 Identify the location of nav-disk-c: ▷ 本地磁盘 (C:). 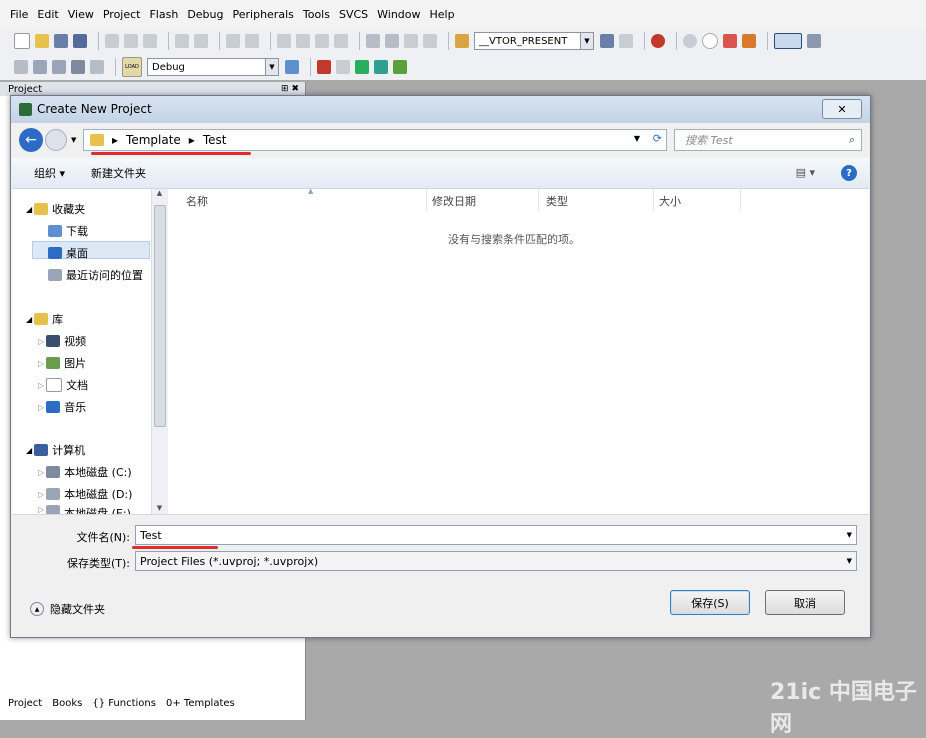
(85, 472).